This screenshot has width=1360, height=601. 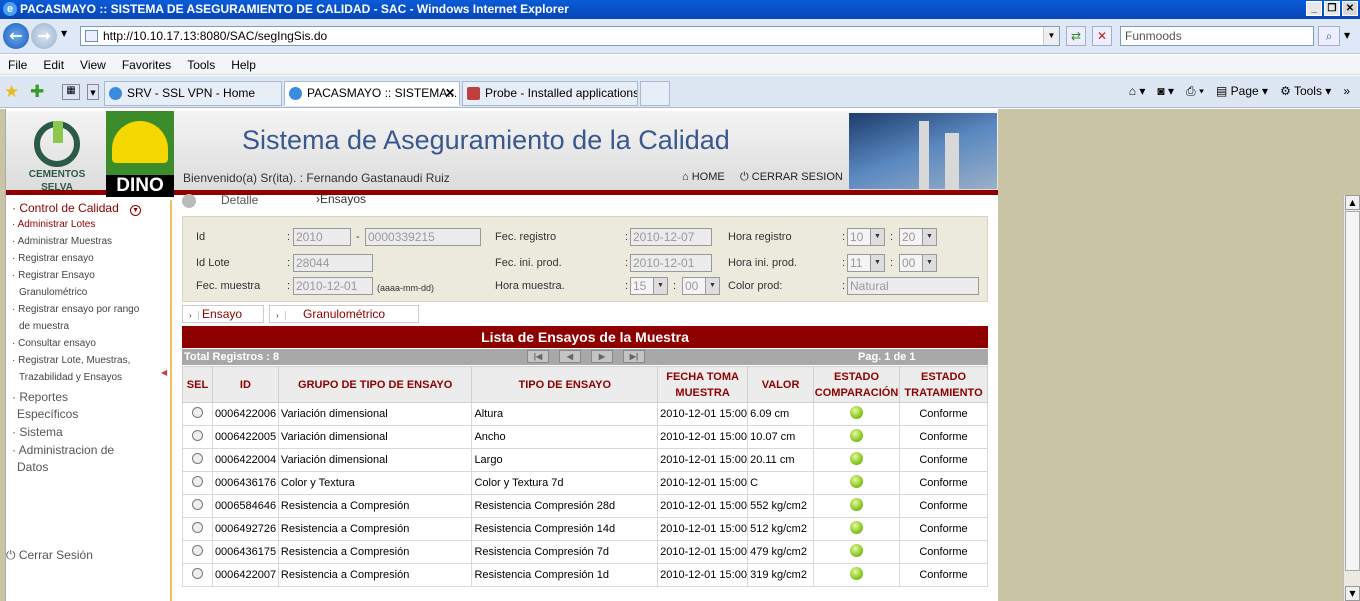 I want to click on search-icon: ⌕, so click(x=1329, y=36).